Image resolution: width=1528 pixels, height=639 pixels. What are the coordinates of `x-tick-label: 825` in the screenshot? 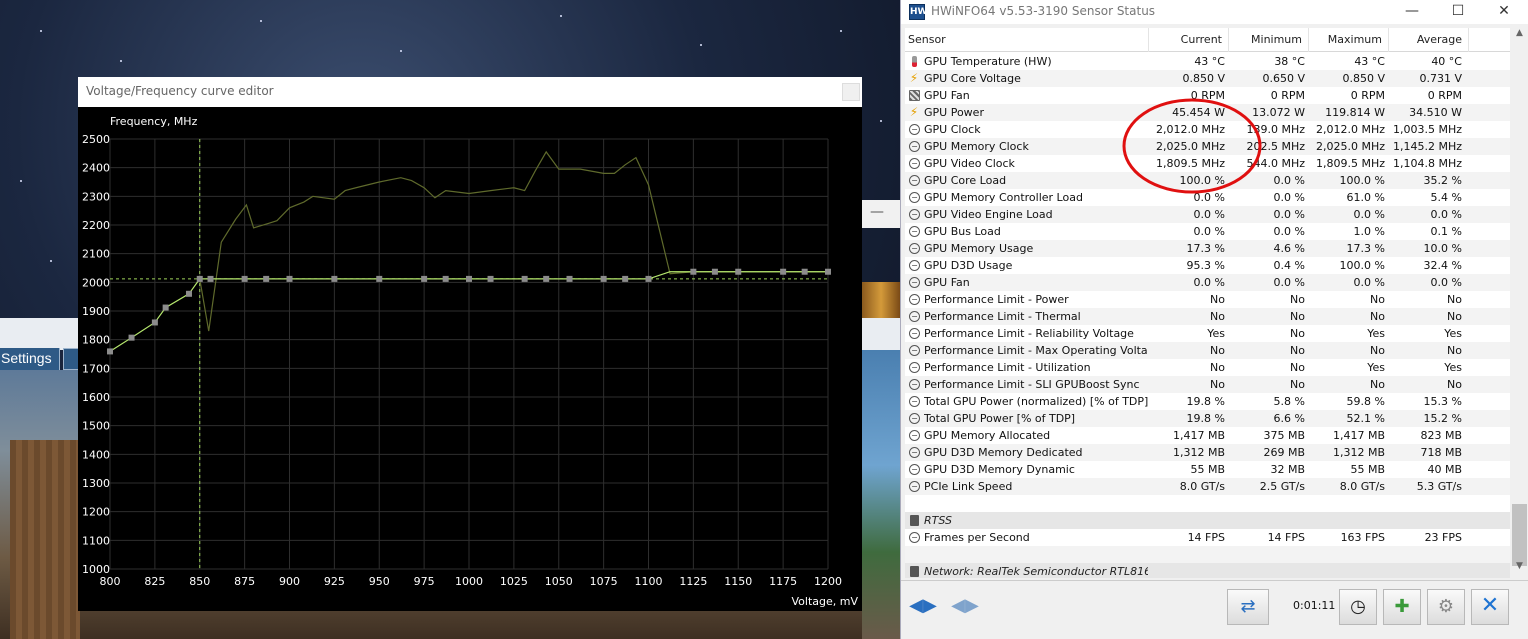 It's located at (154, 581).